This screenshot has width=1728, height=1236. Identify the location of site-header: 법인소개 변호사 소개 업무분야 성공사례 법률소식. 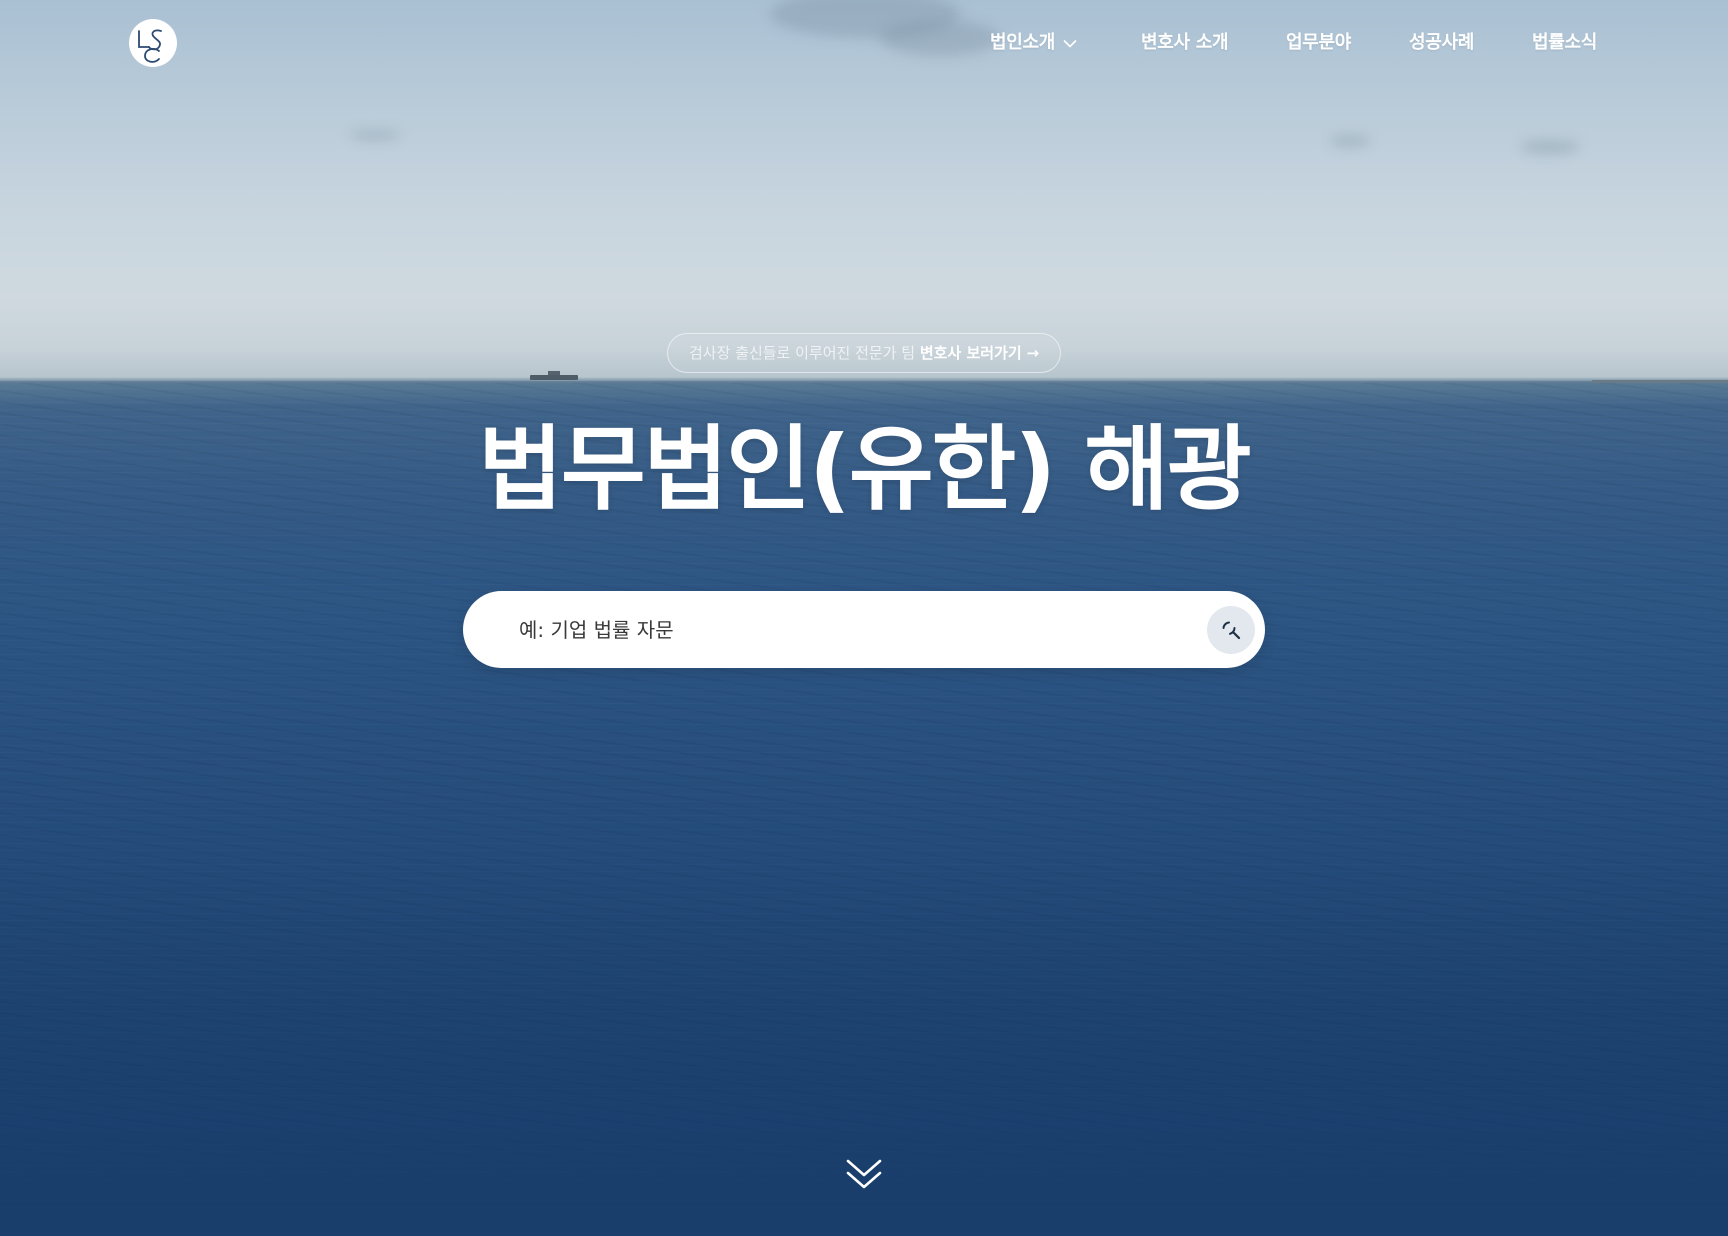
(864, 45).